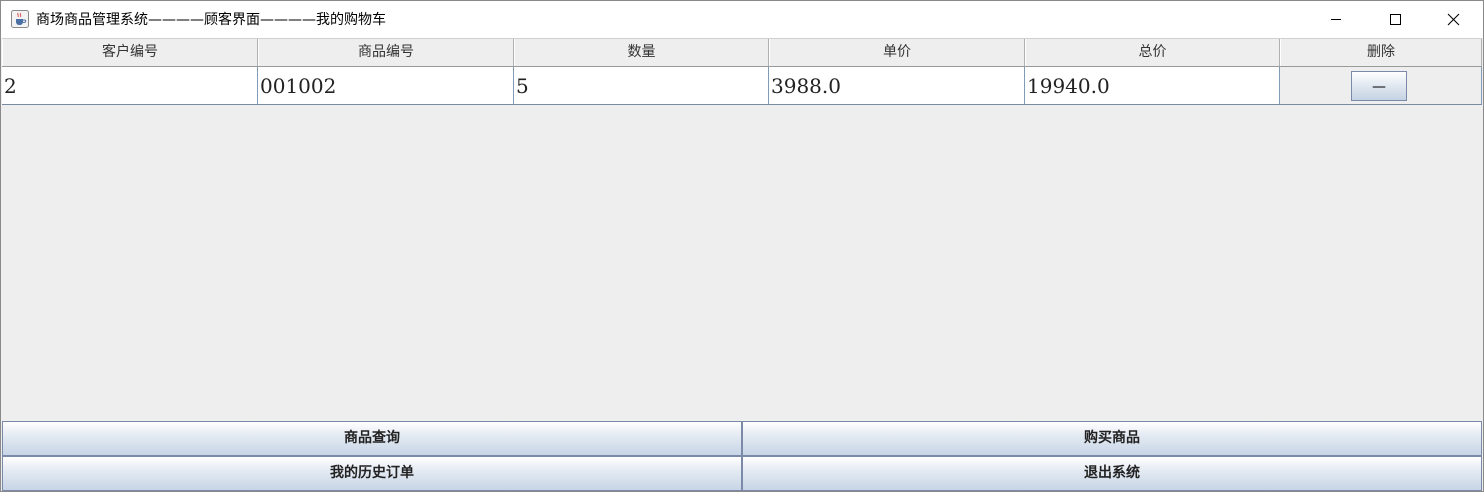  What do you see at coordinates (1381, 52) in the screenshot?
I see `column-header-delete: 删除` at bounding box center [1381, 52].